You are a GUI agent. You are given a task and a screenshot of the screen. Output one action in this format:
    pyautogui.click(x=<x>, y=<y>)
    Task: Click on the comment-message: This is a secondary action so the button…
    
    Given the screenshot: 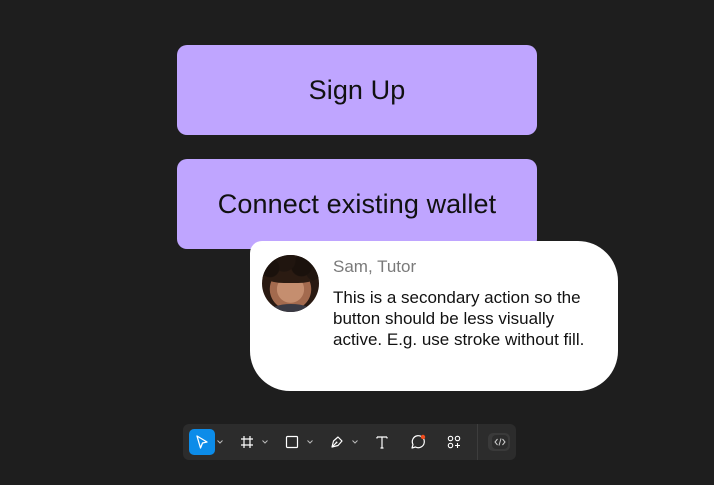 What is the action you would take?
    pyautogui.click(x=459, y=318)
    